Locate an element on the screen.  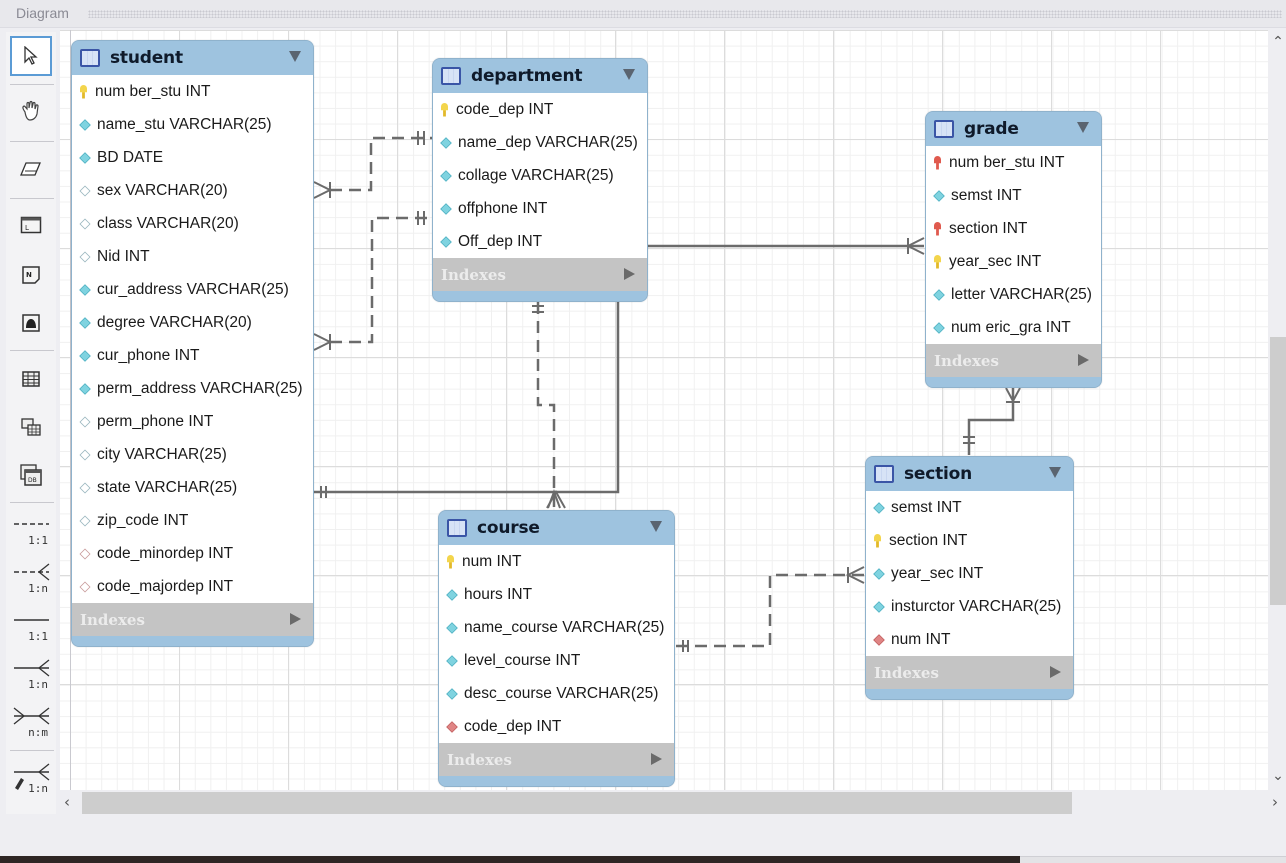
column-row: cur_phone INT is located at coordinates (192, 355).